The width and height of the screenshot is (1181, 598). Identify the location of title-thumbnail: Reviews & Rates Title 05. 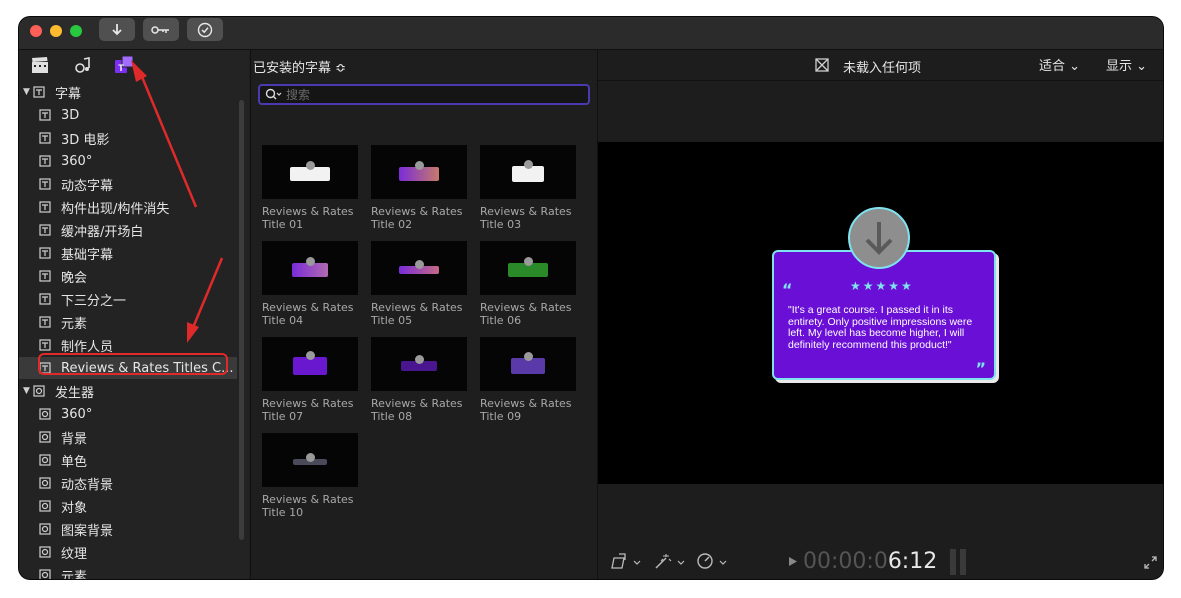
(419, 284).